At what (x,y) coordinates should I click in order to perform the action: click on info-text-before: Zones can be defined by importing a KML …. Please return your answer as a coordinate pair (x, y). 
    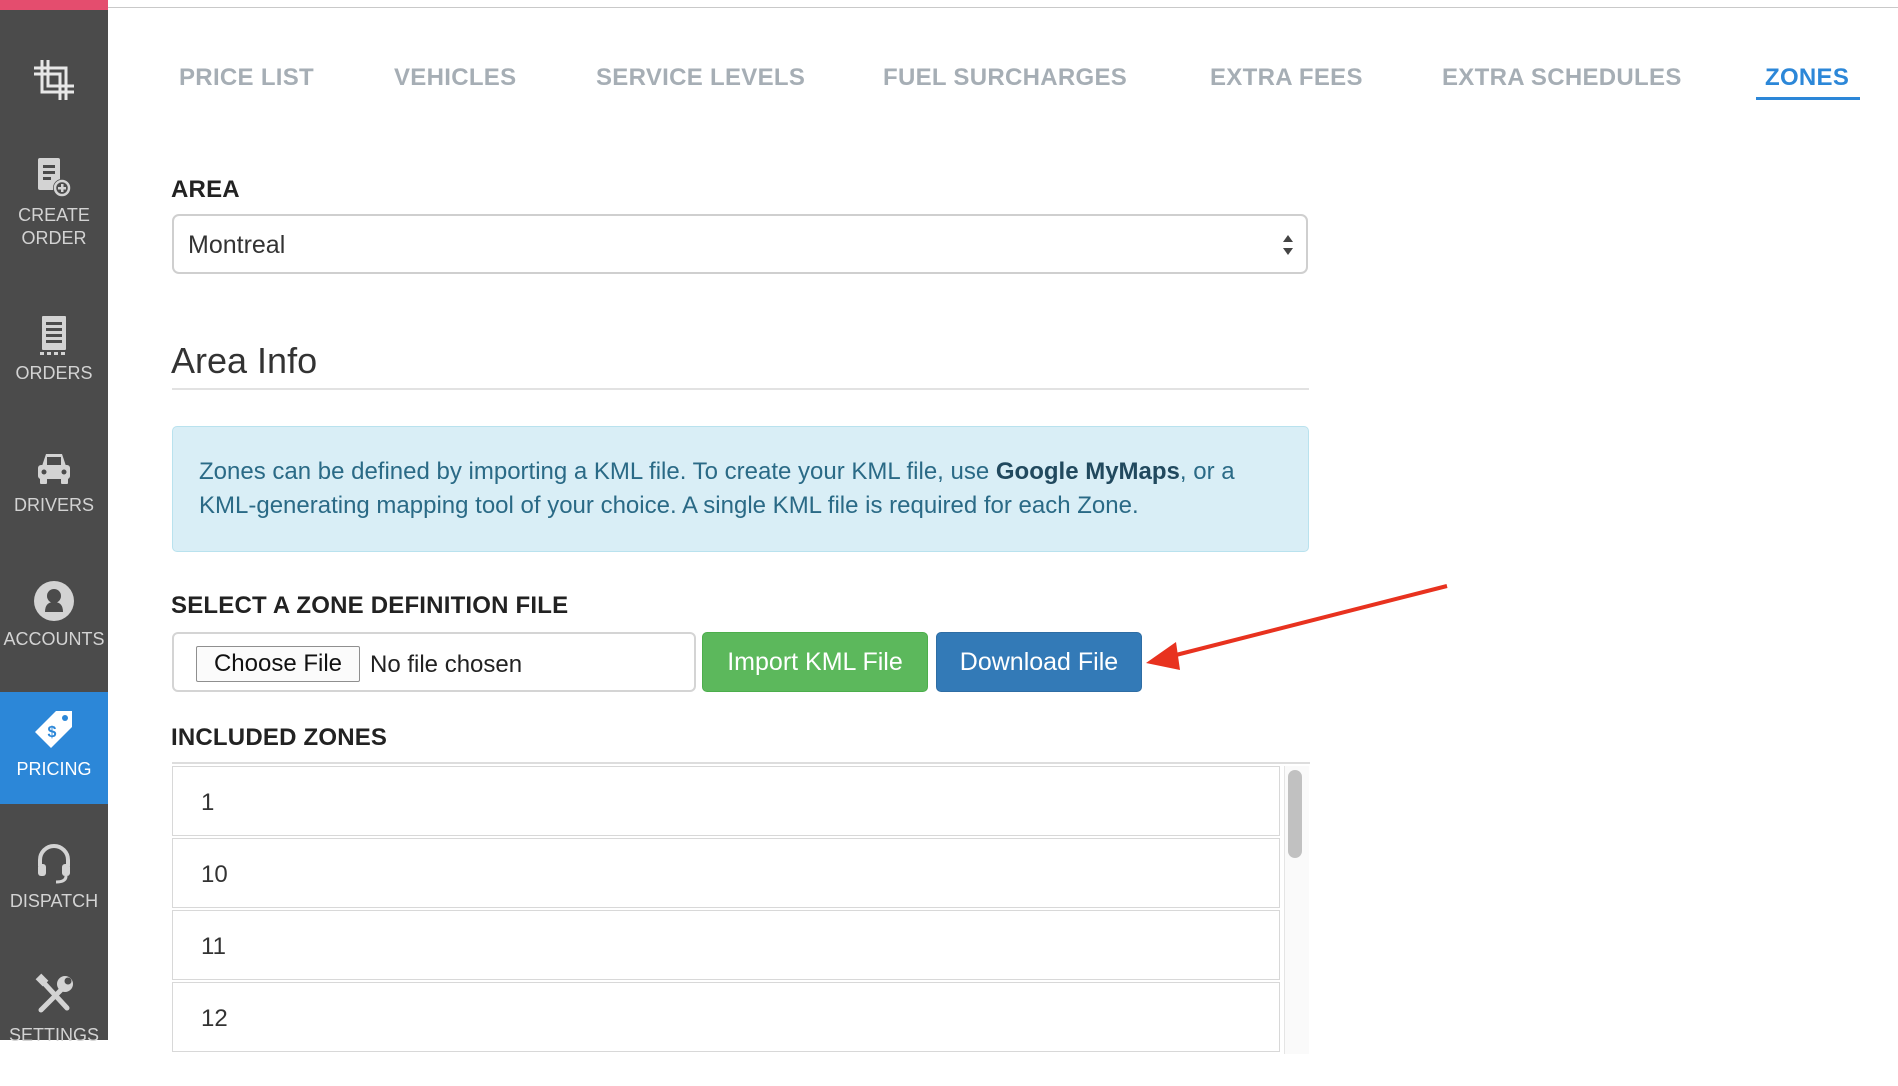
    Looking at the image, I should click on (597, 471).